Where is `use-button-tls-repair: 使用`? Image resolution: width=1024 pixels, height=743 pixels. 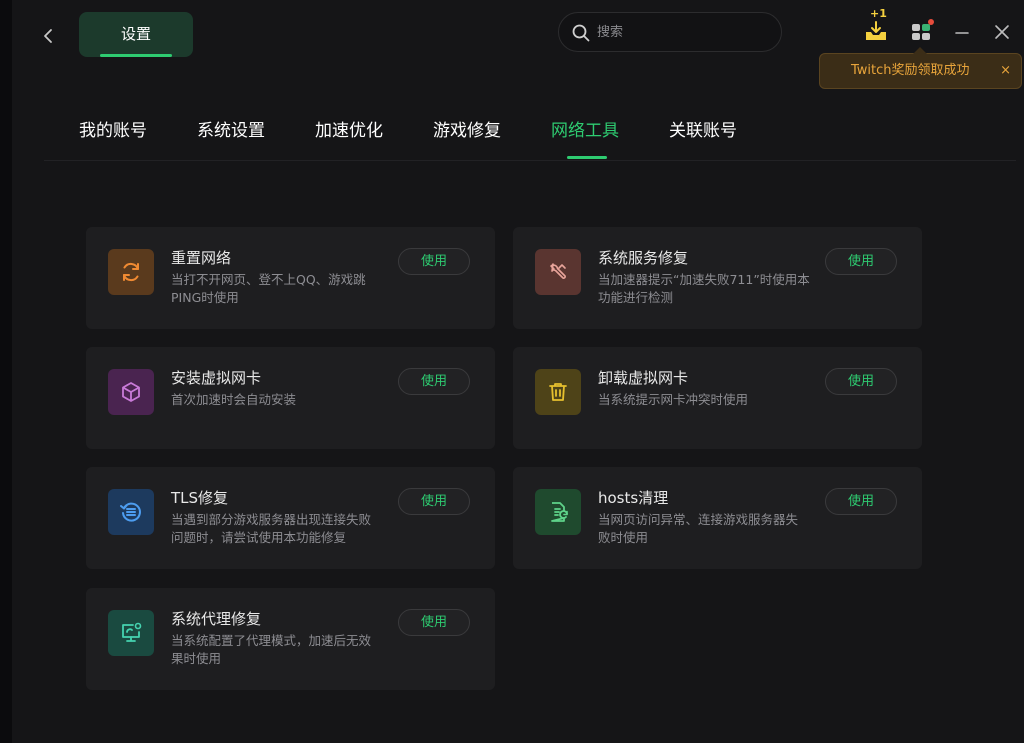
use-button-tls-repair: 使用 is located at coordinates (434, 501).